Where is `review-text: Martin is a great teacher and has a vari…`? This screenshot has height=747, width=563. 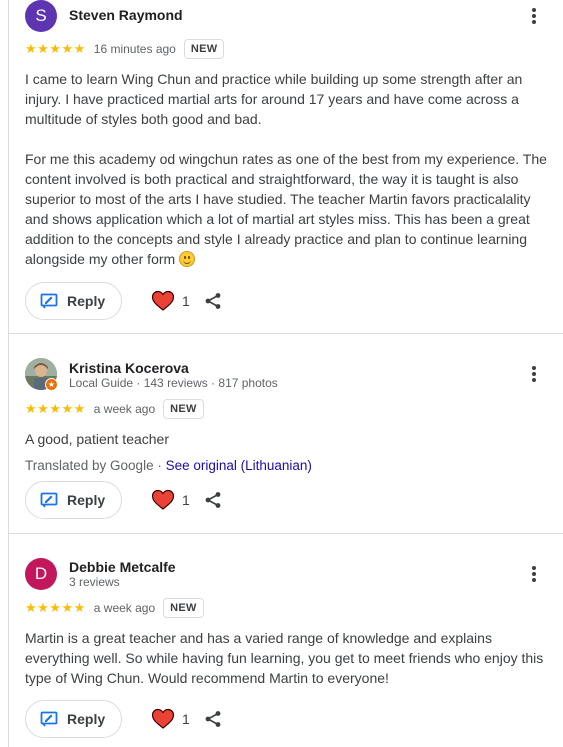
review-text: Martin is a great teacher and has a vari… is located at coordinates (284, 658).